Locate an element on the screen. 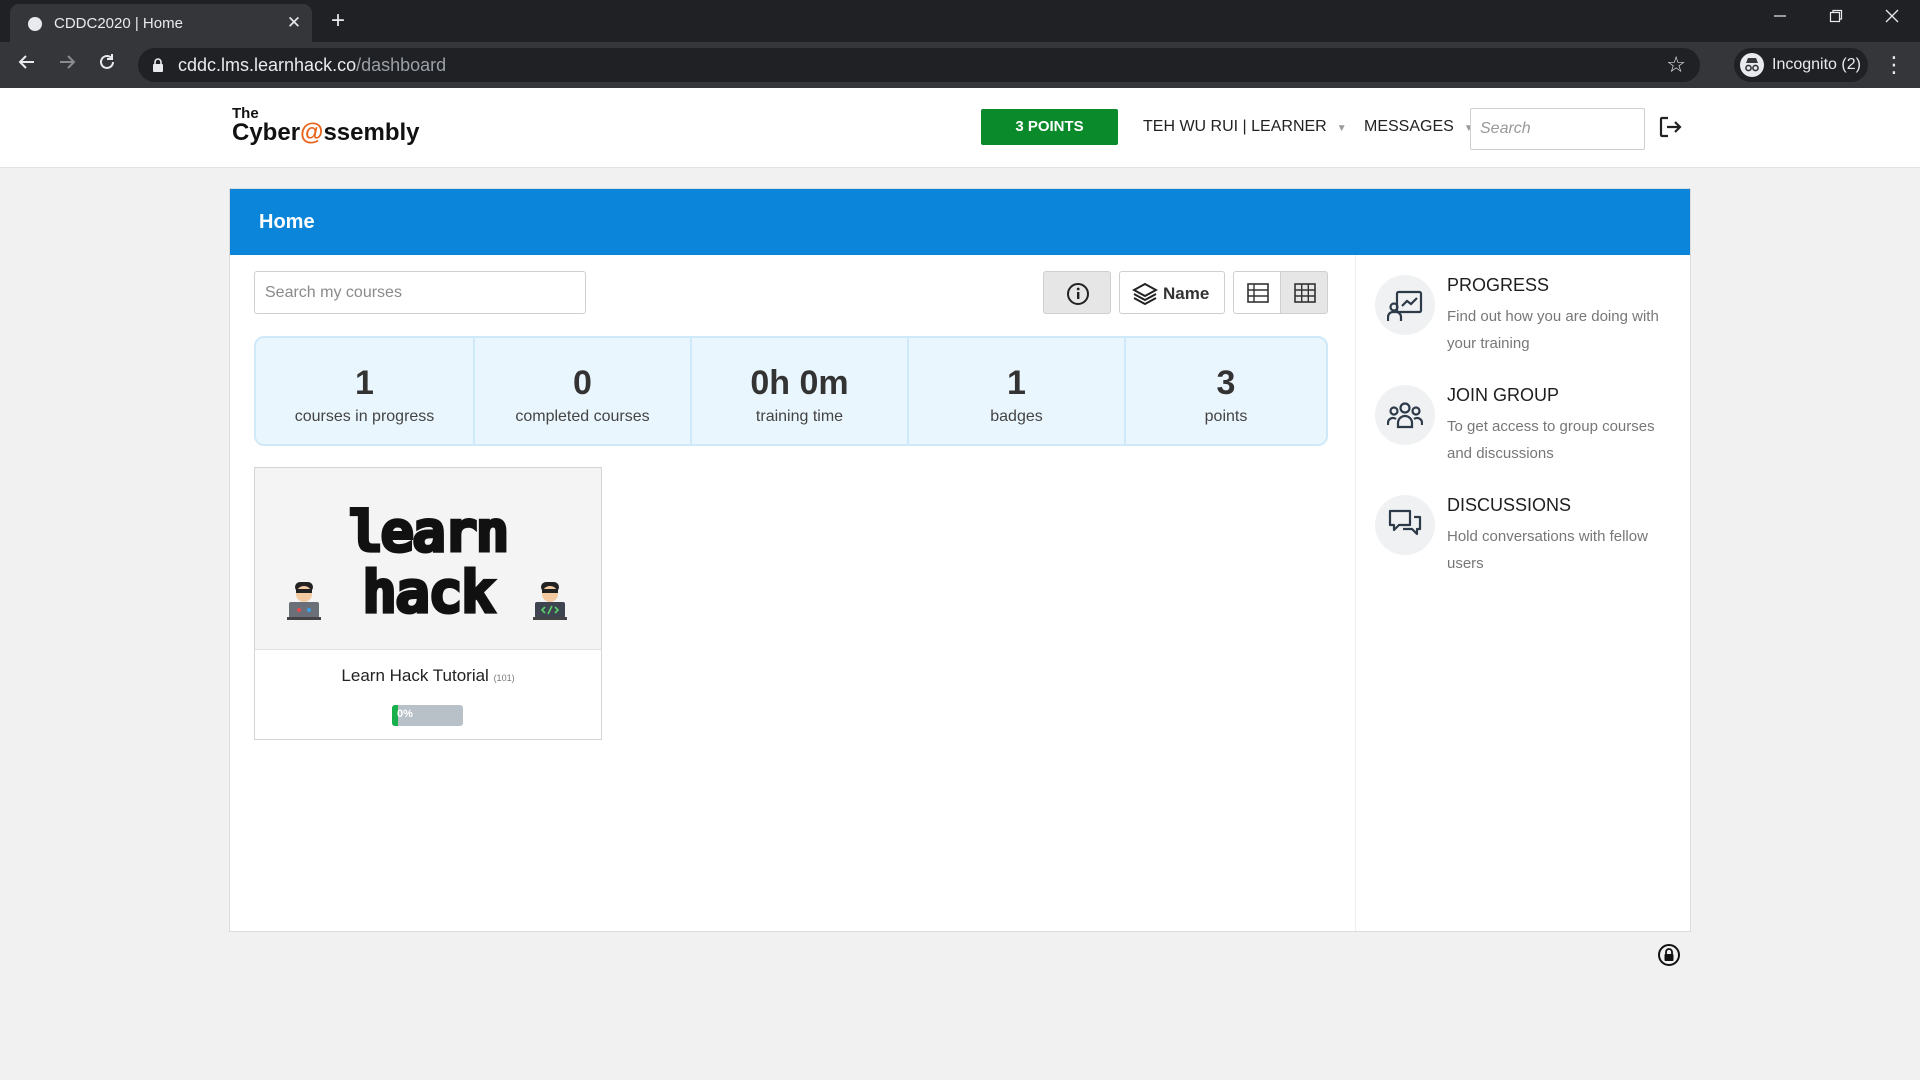 The image size is (1920, 1080). points-button: 3 POINTS is located at coordinates (1049, 127).